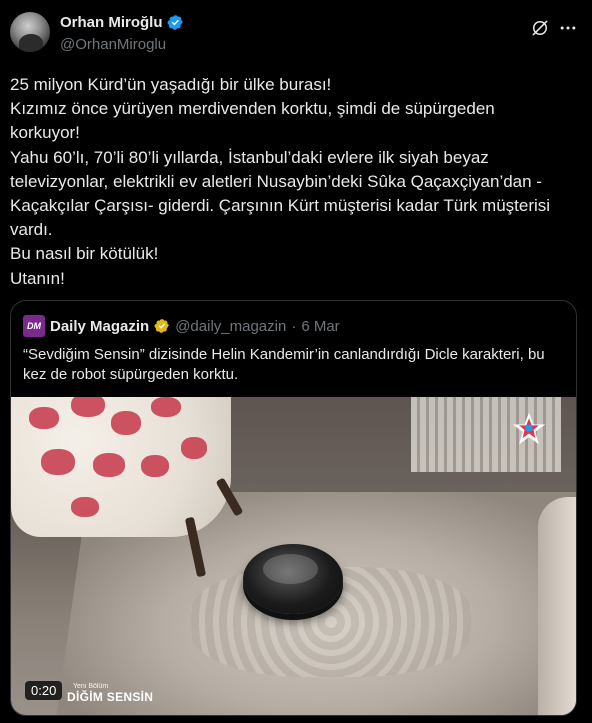 The height and width of the screenshot is (723, 592). What do you see at coordinates (540, 28) in the screenshot?
I see `grok-icon` at bounding box center [540, 28].